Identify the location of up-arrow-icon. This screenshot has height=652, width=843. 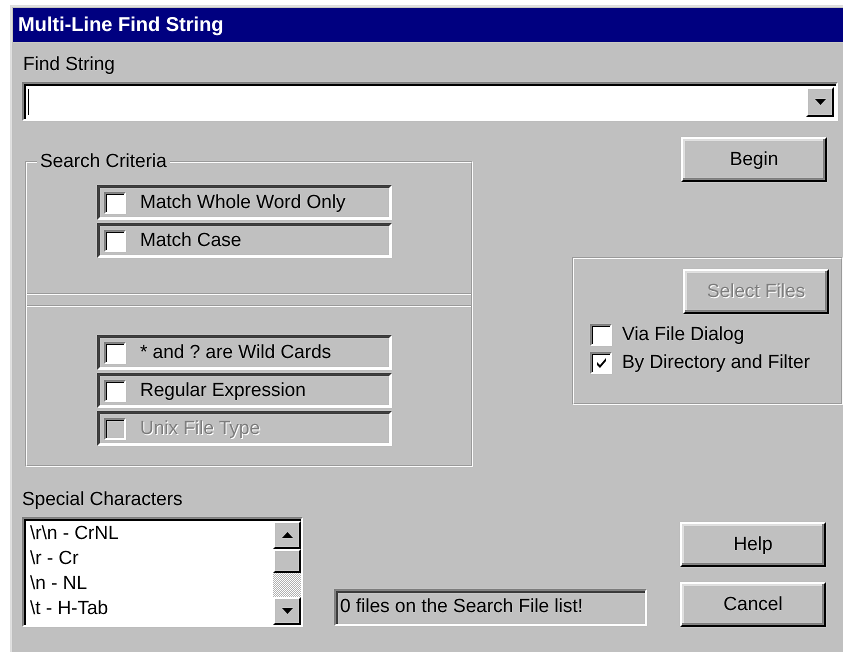
(287, 535).